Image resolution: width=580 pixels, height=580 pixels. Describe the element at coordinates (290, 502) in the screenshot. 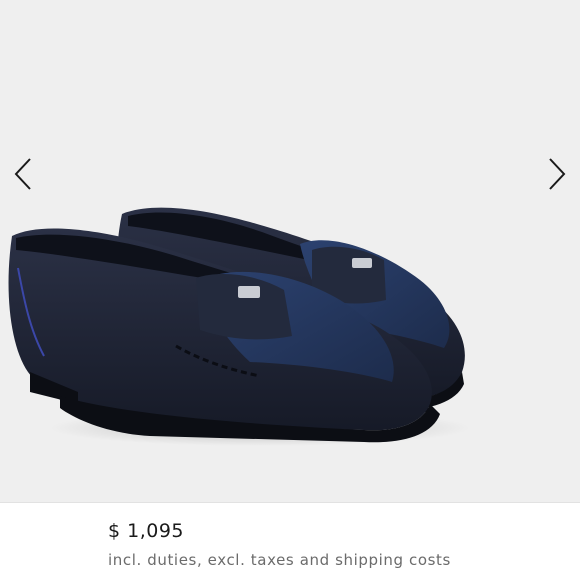

I see `divider` at that location.